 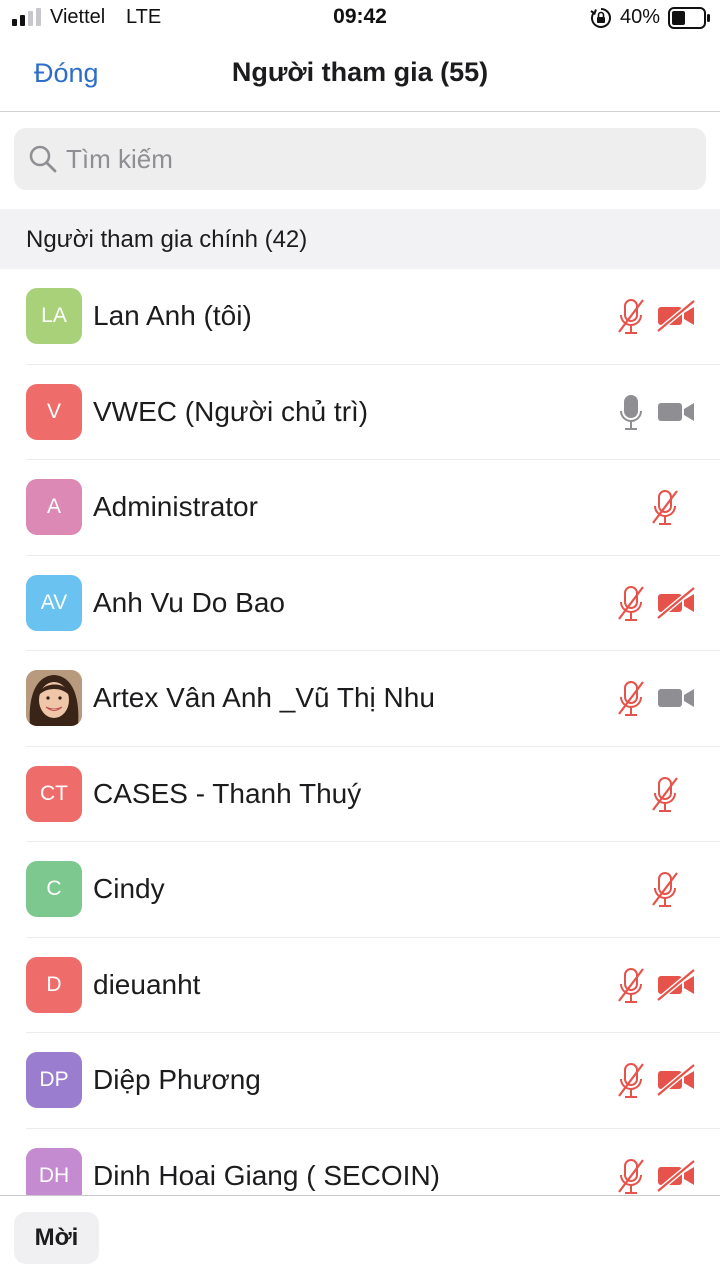 I want to click on participant-name: Administrator, so click(x=175, y=506).